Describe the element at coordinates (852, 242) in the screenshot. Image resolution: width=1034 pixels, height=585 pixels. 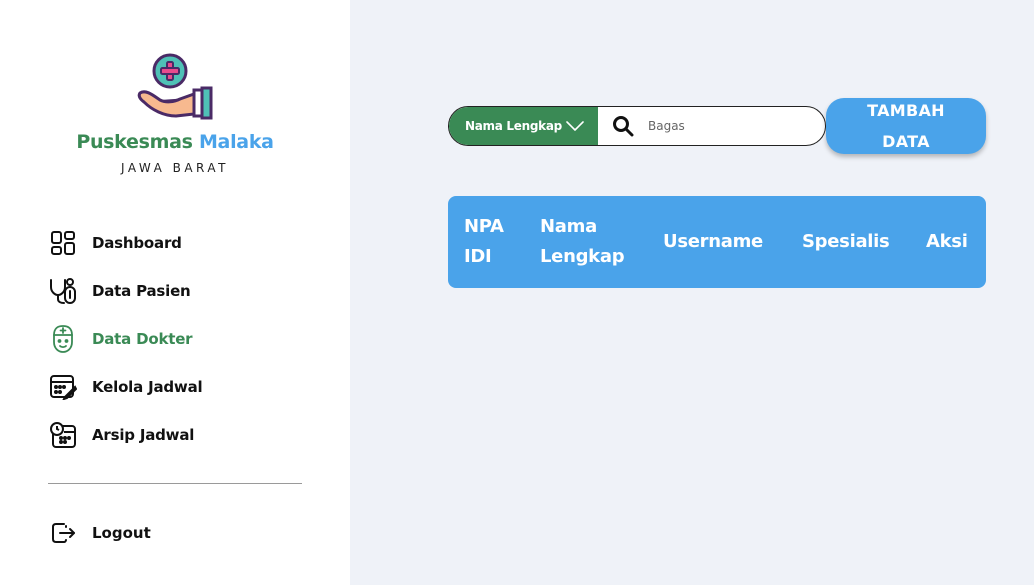
I see `column-header-spesialis: Spesialis` at that location.